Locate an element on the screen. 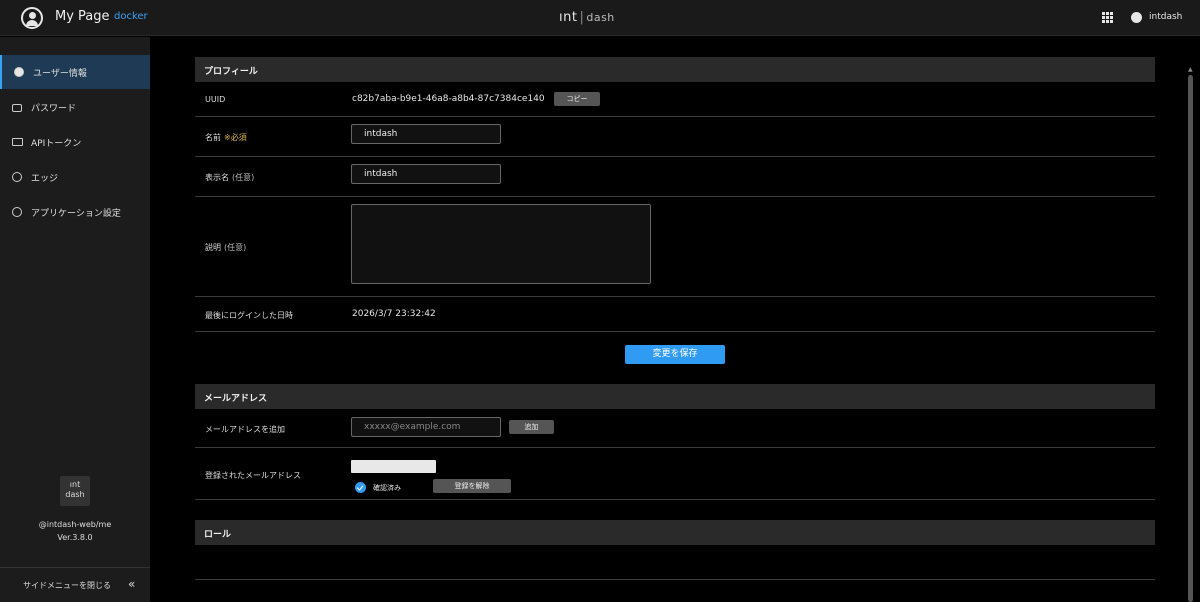  user-menu: intdash is located at coordinates (1165, 17).